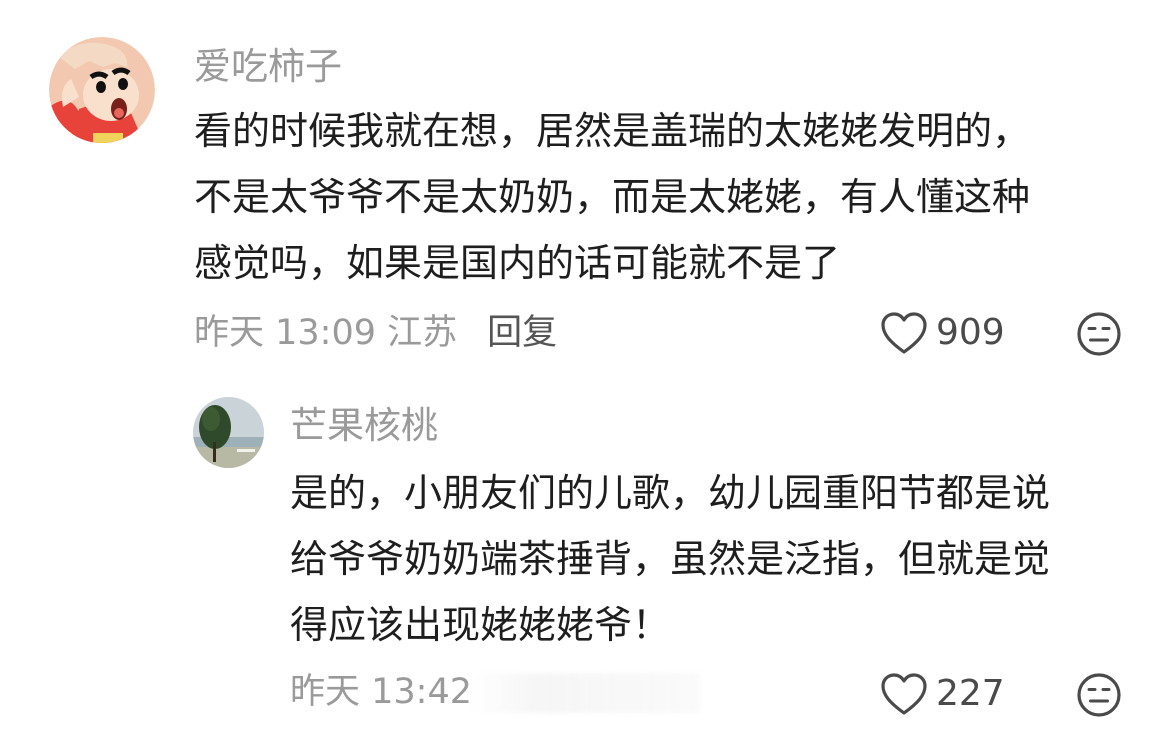 Image resolution: width=1170 pixels, height=729 pixels. Describe the element at coordinates (970, 332) in the screenshot. I see `like-count: 909` at that location.